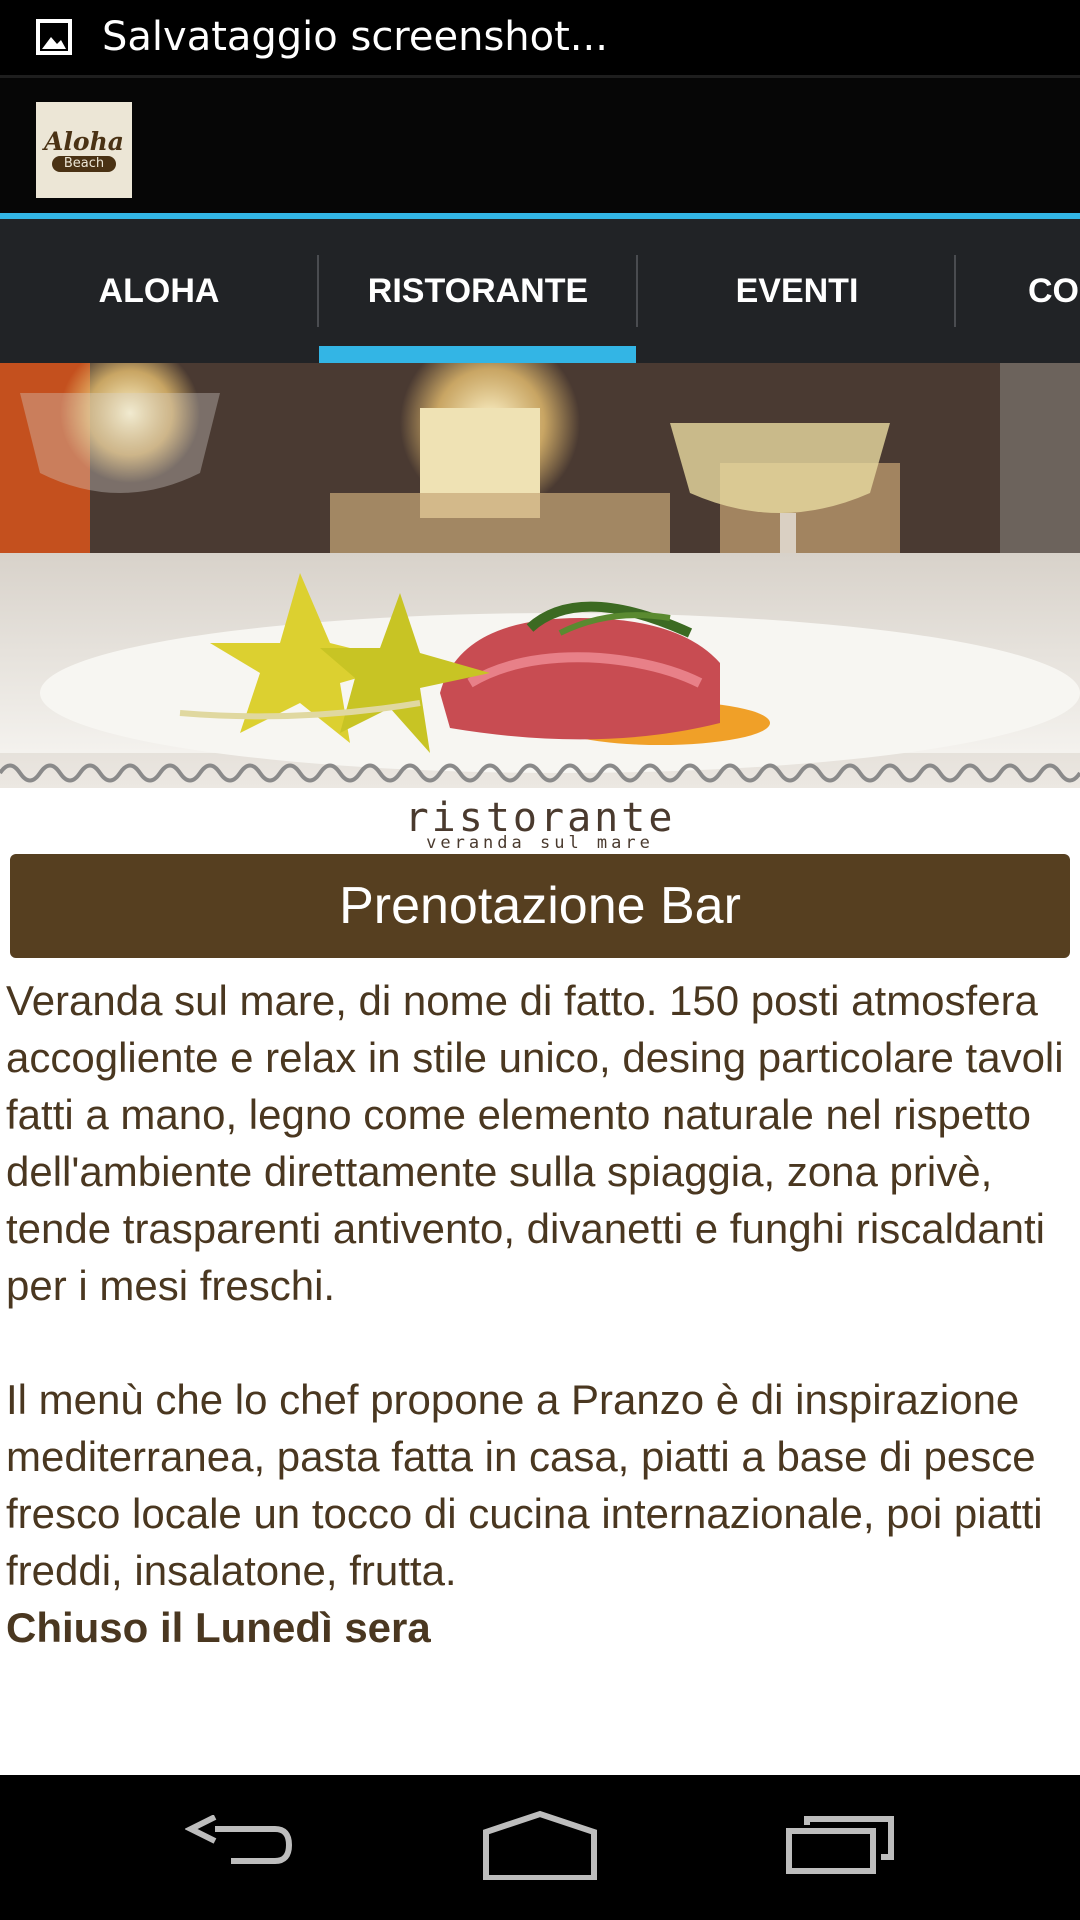 The height and width of the screenshot is (1920, 1080). I want to click on app-logo: Aloha Beach, so click(84, 150).